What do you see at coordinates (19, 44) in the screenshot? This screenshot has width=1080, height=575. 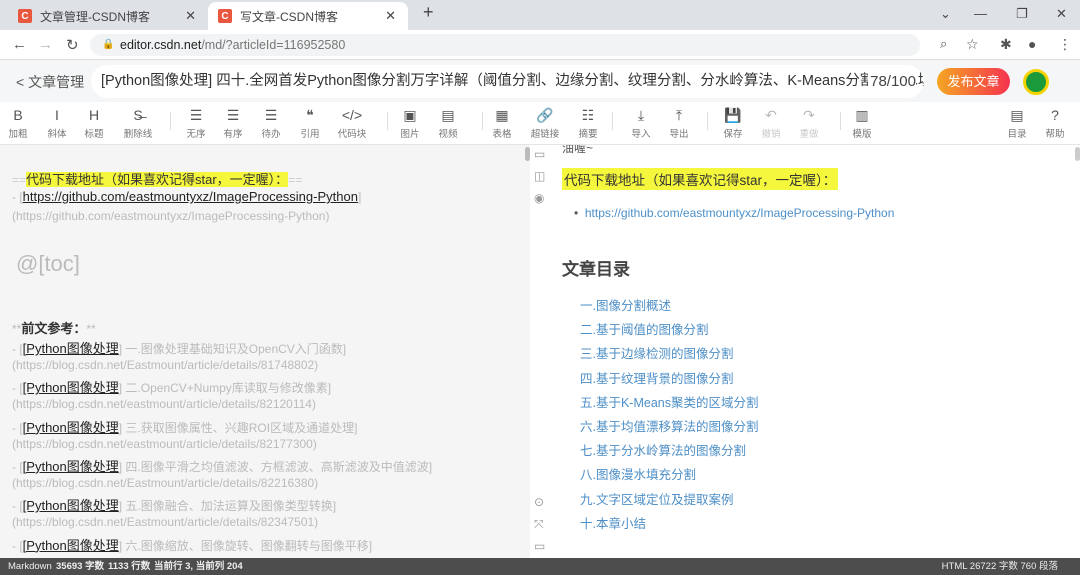 I see `back-icon: ←` at bounding box center [19, 44].